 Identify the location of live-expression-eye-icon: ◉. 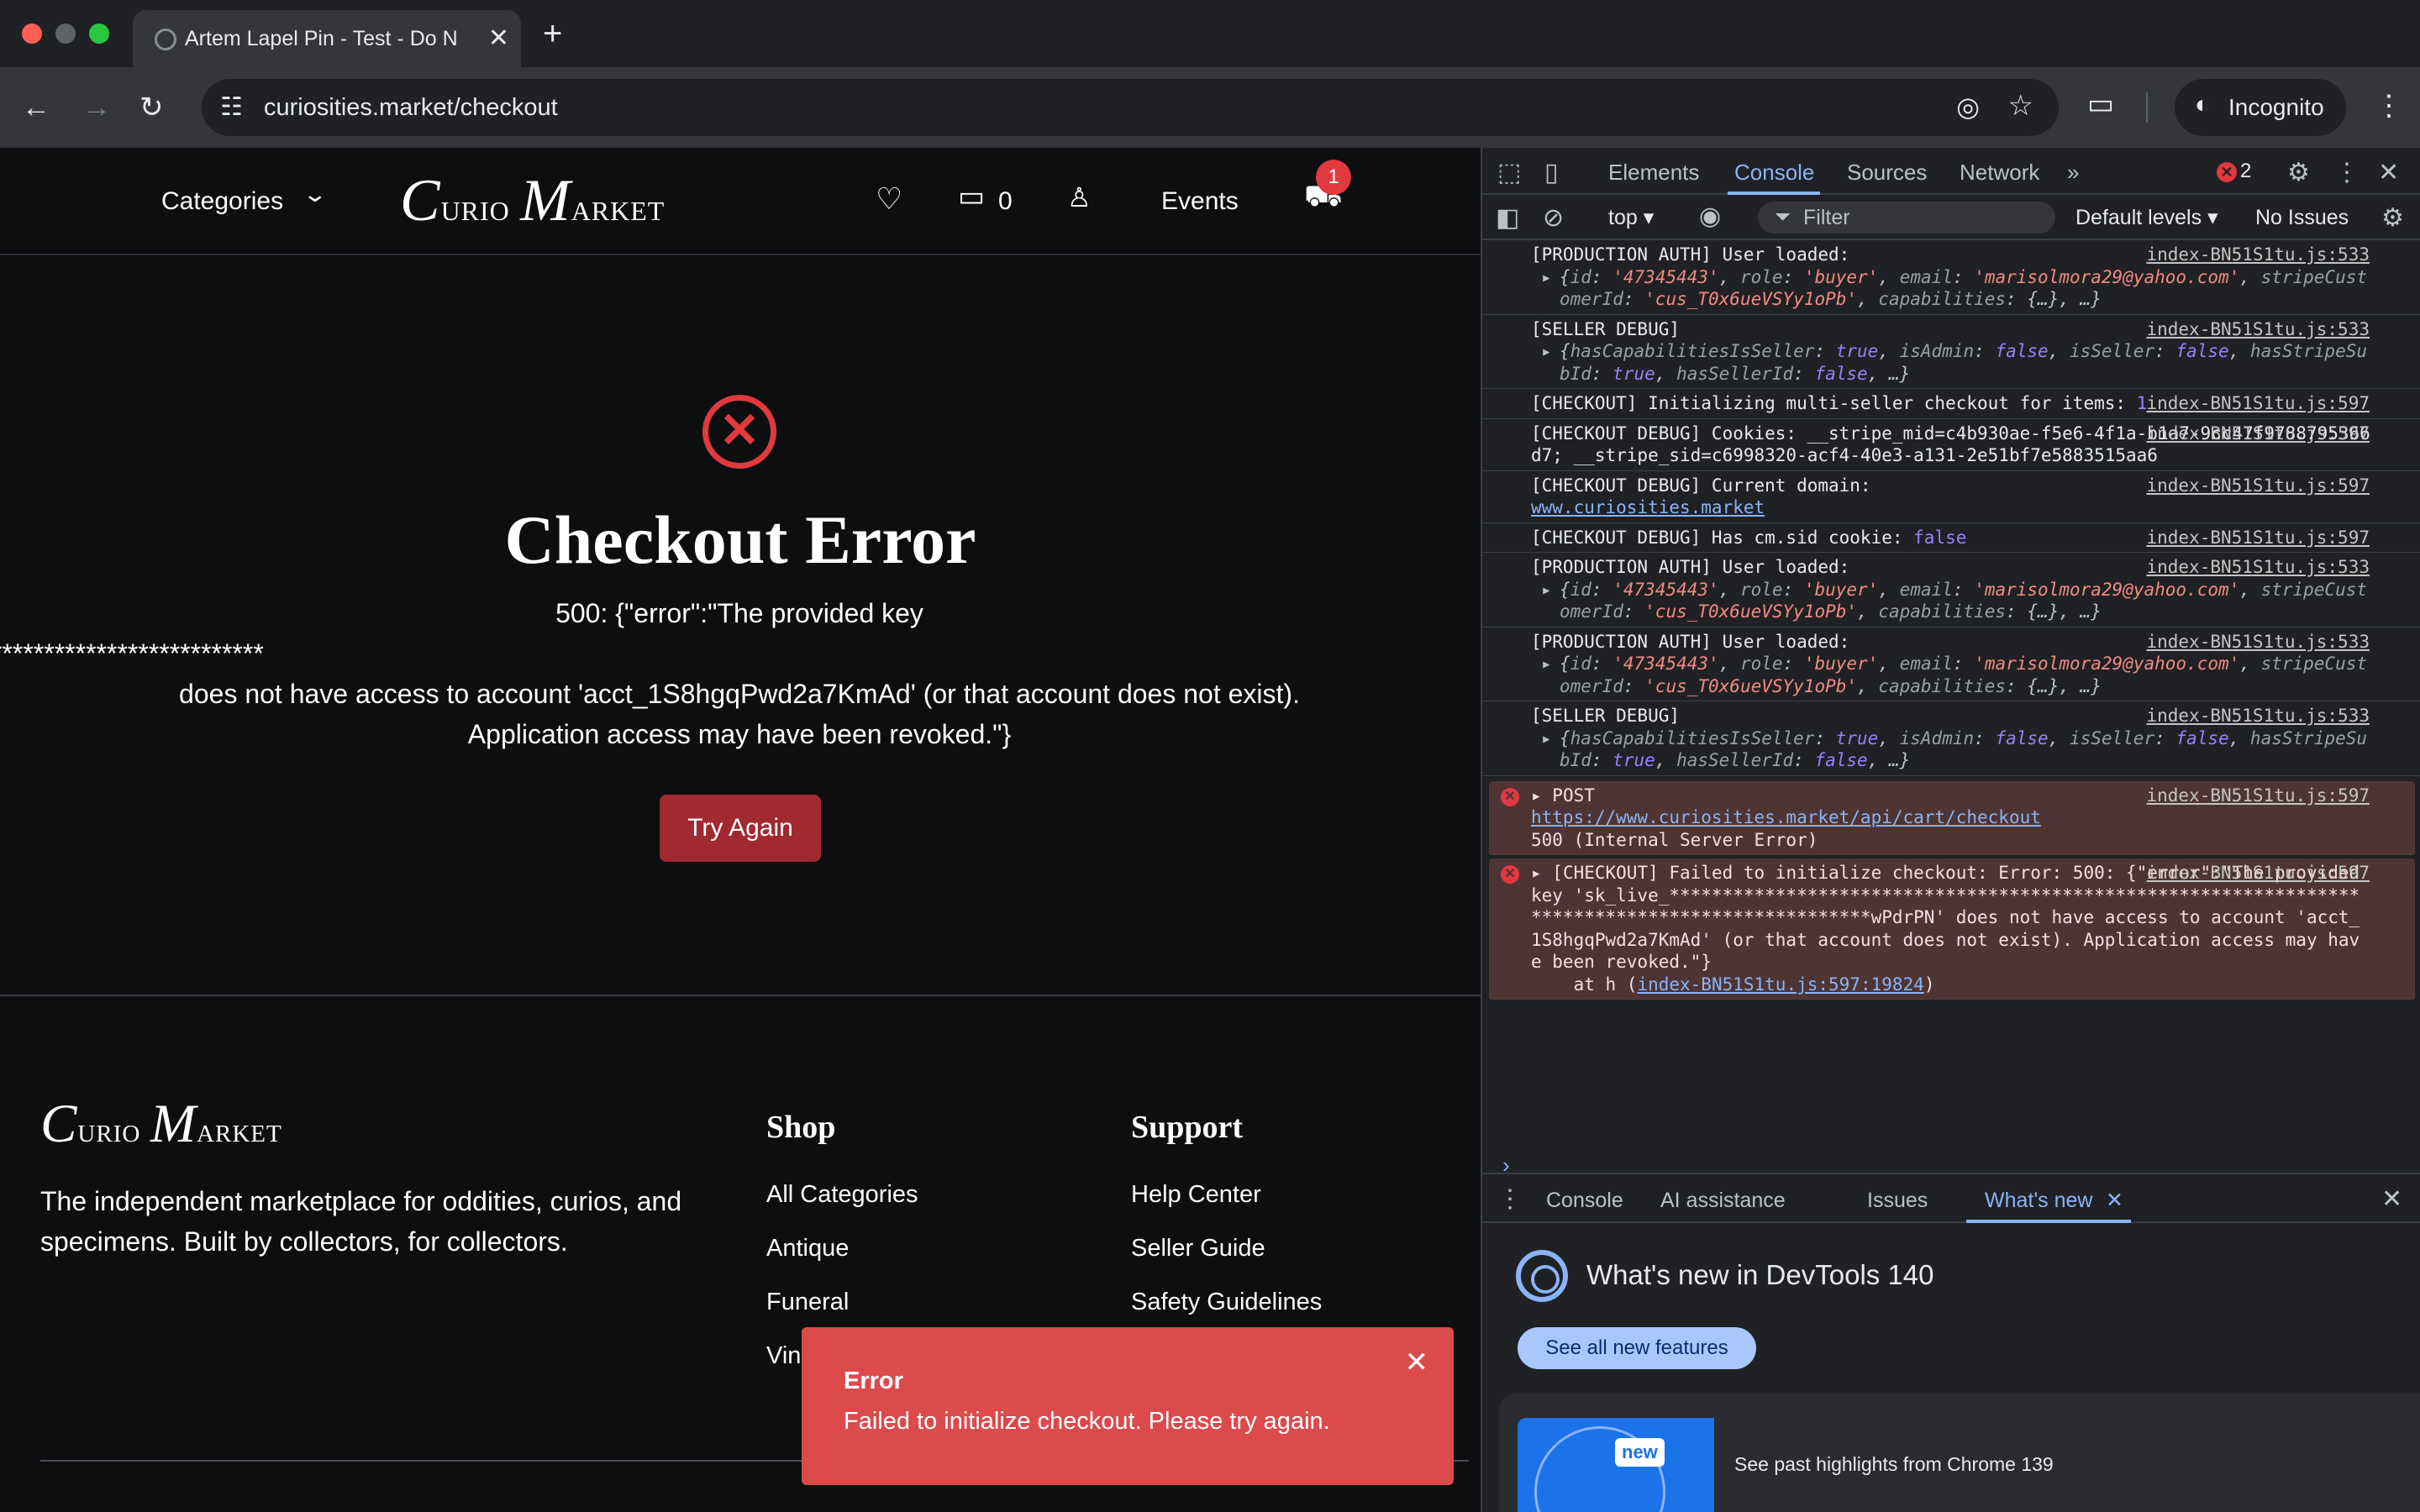
(1710, 216).